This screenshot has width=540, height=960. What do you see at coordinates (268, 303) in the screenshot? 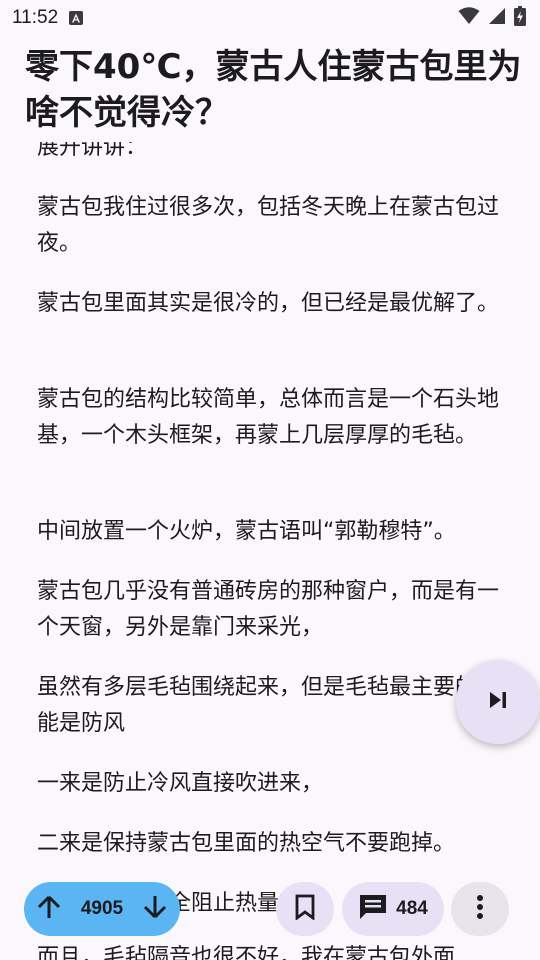
I see `article-paragraph: 蒙古包里面其实是很冷的，但已经是最优解了。` at bounding box center [268, 303].